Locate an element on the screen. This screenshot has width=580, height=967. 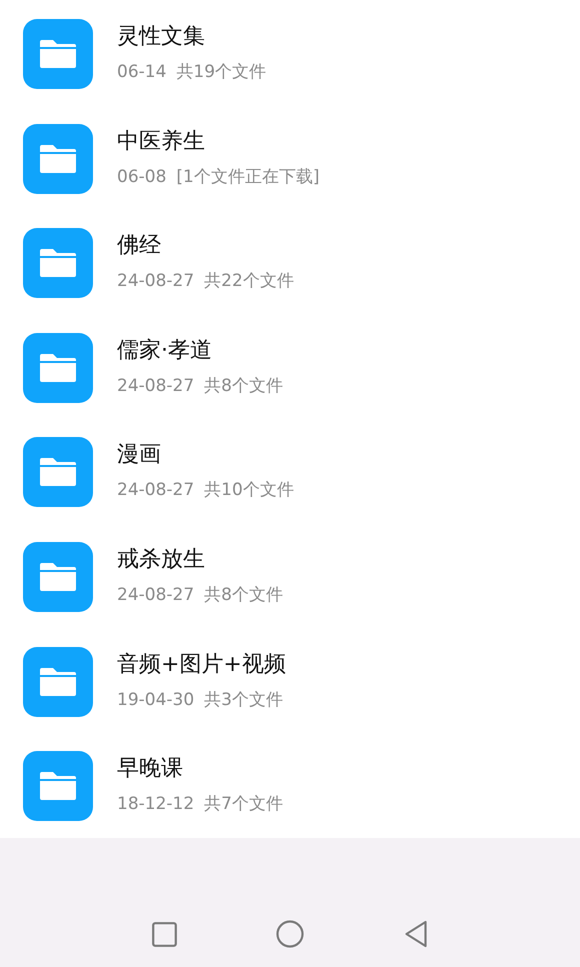
square-icon is located at coordinates (164, 934).